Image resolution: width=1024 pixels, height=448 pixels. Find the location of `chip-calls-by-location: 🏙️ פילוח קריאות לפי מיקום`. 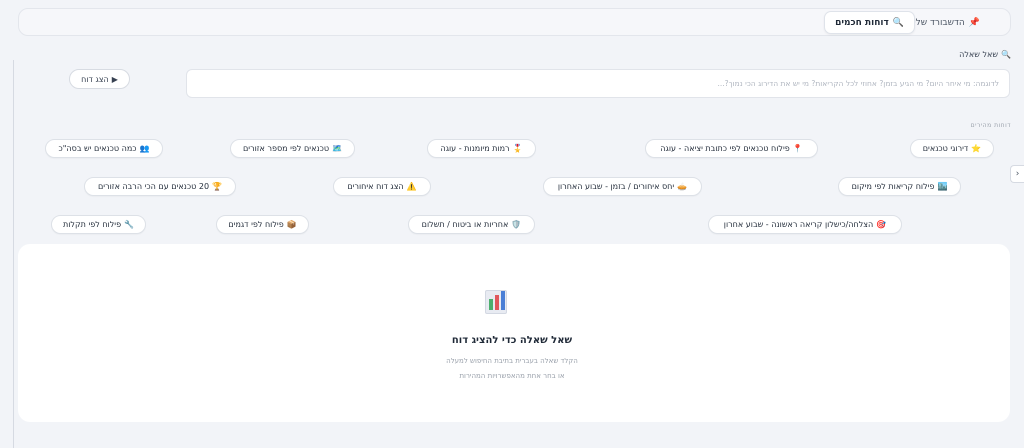

chip-calls-by-location: 🏙️ פילוח קריאות לפי מיקום is located at coordinates (899, 186).